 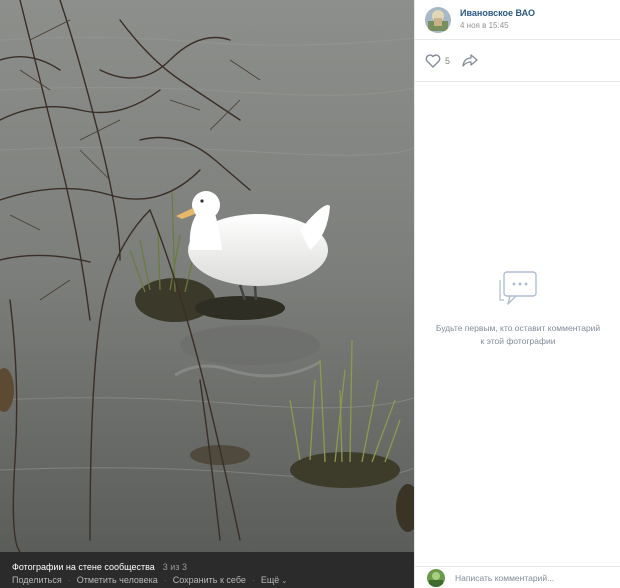 I want to click on user-avatar, so click(x=436, y=577).